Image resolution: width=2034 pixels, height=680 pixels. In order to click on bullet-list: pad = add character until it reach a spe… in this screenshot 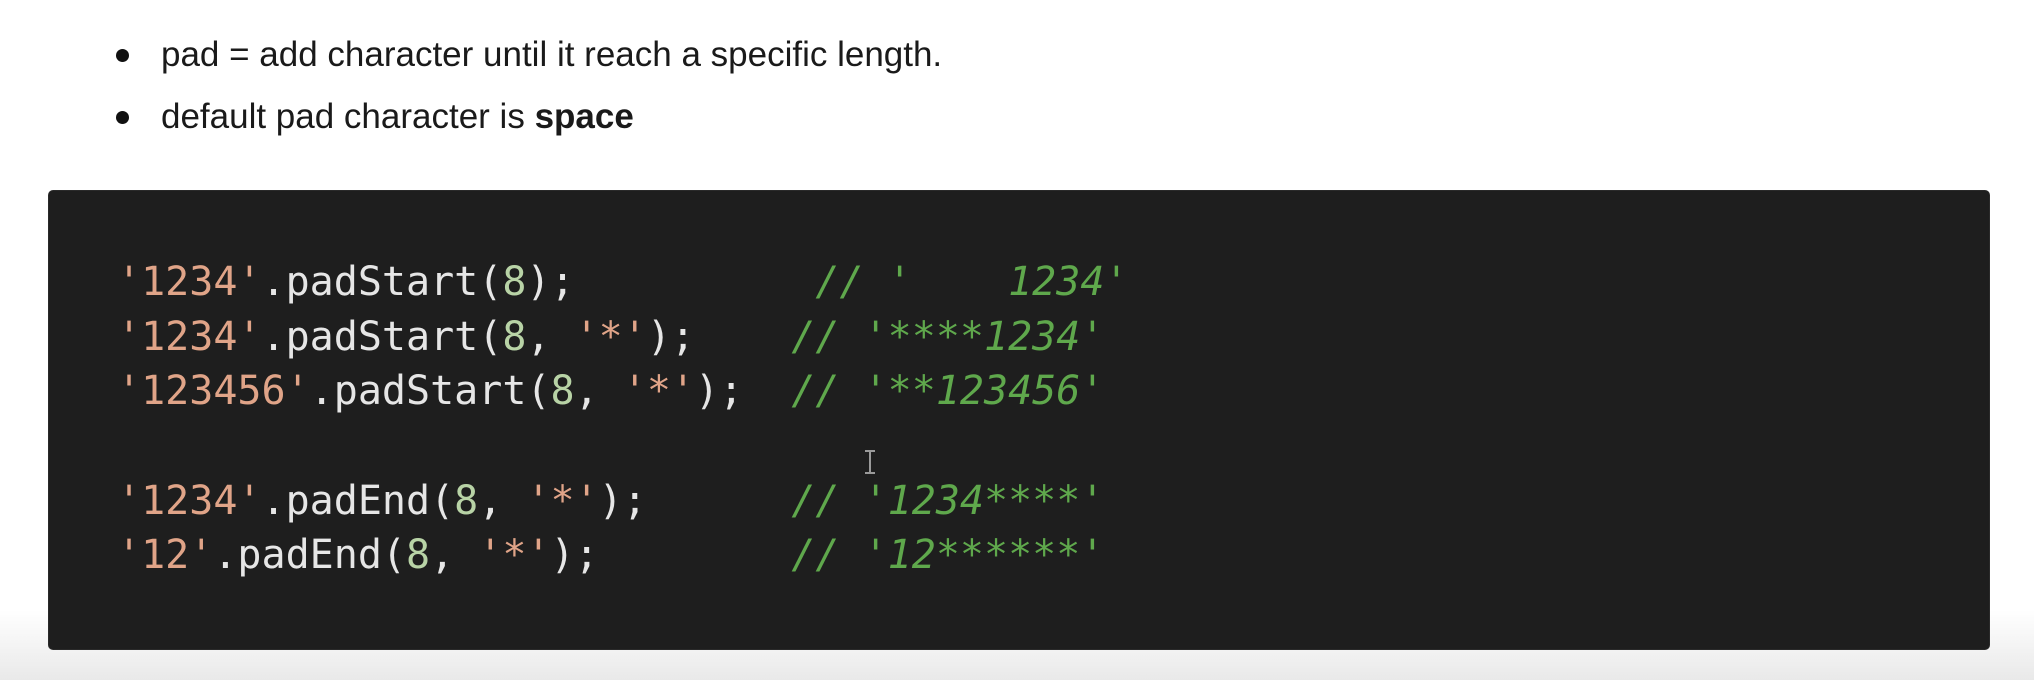, I will do `click(471, 86)`.